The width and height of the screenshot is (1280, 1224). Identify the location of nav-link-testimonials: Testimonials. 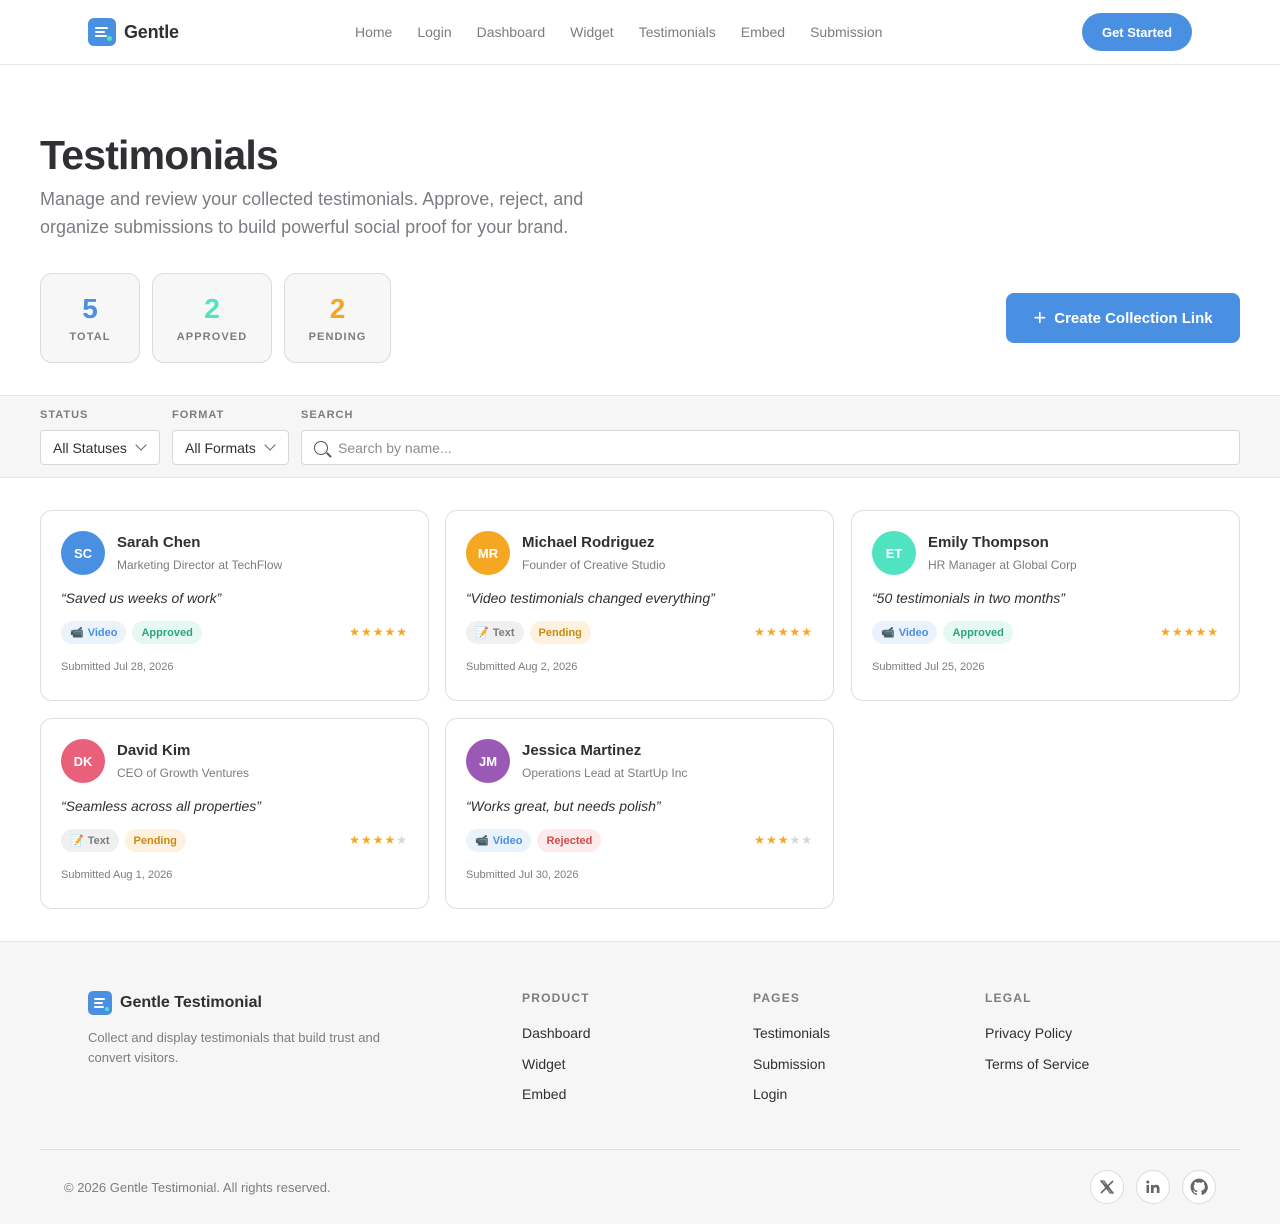
(677, 32).